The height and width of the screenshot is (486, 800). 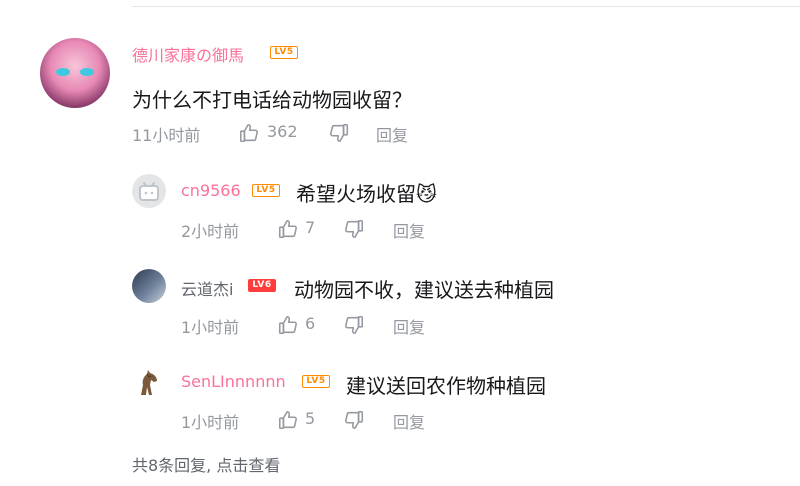 What do you see at coordinates (262, 285) in the screenshot?
I see `level-badge: LV6` at bounding box center [262, 285].